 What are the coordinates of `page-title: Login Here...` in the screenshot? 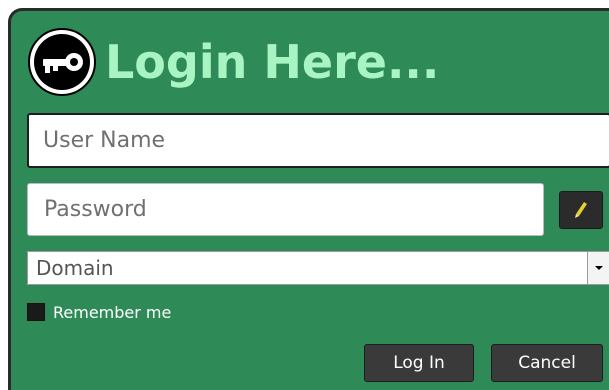 It's located at (272, 62).